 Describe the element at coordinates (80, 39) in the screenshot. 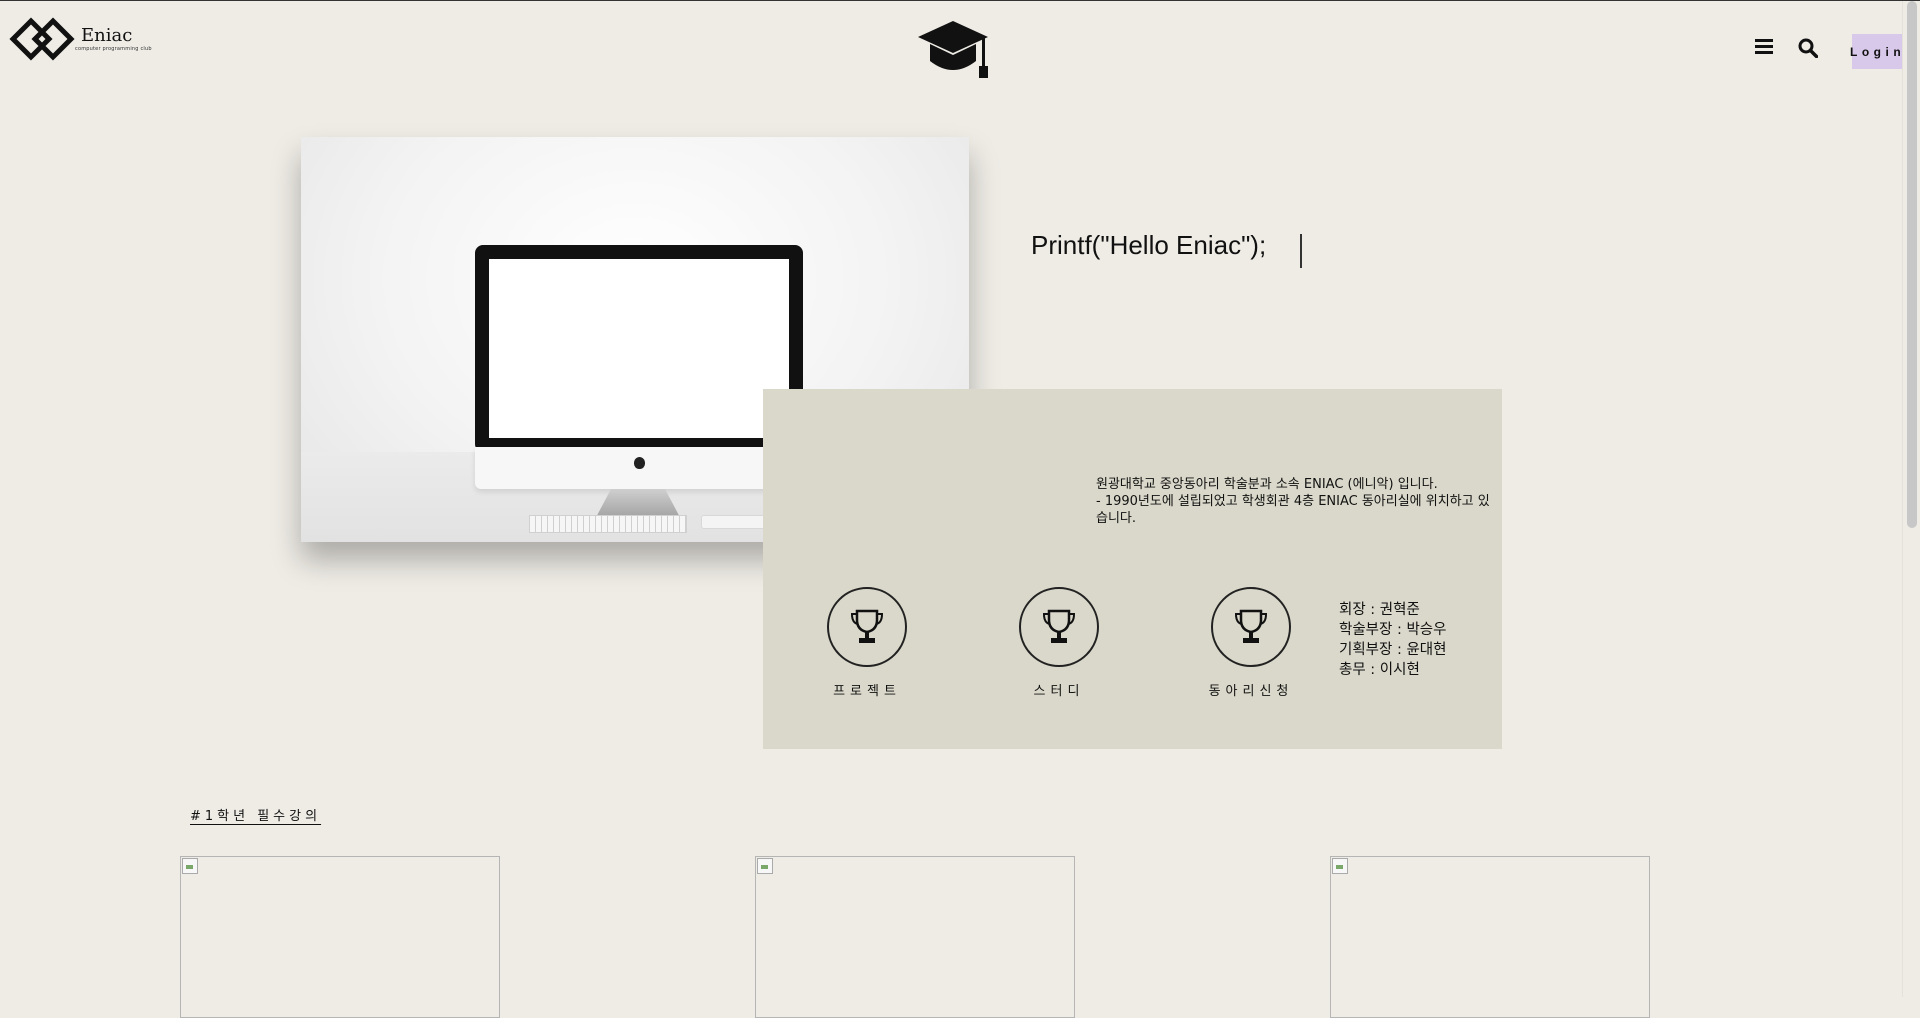

I see `site-logo: Eniac computer programming club` at that location.